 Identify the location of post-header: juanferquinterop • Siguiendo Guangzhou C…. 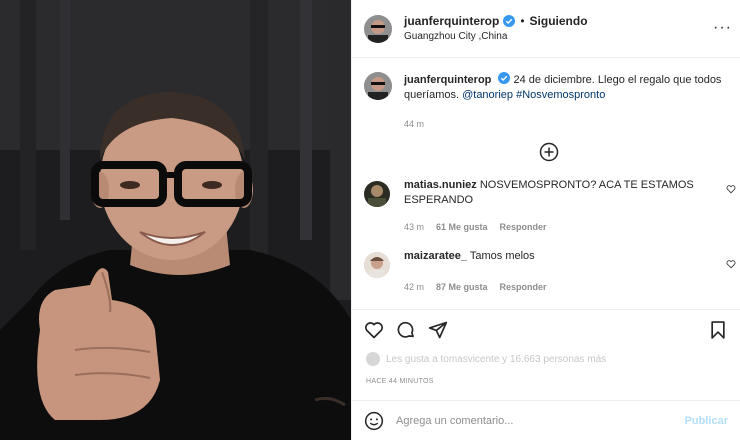
(546, 29).